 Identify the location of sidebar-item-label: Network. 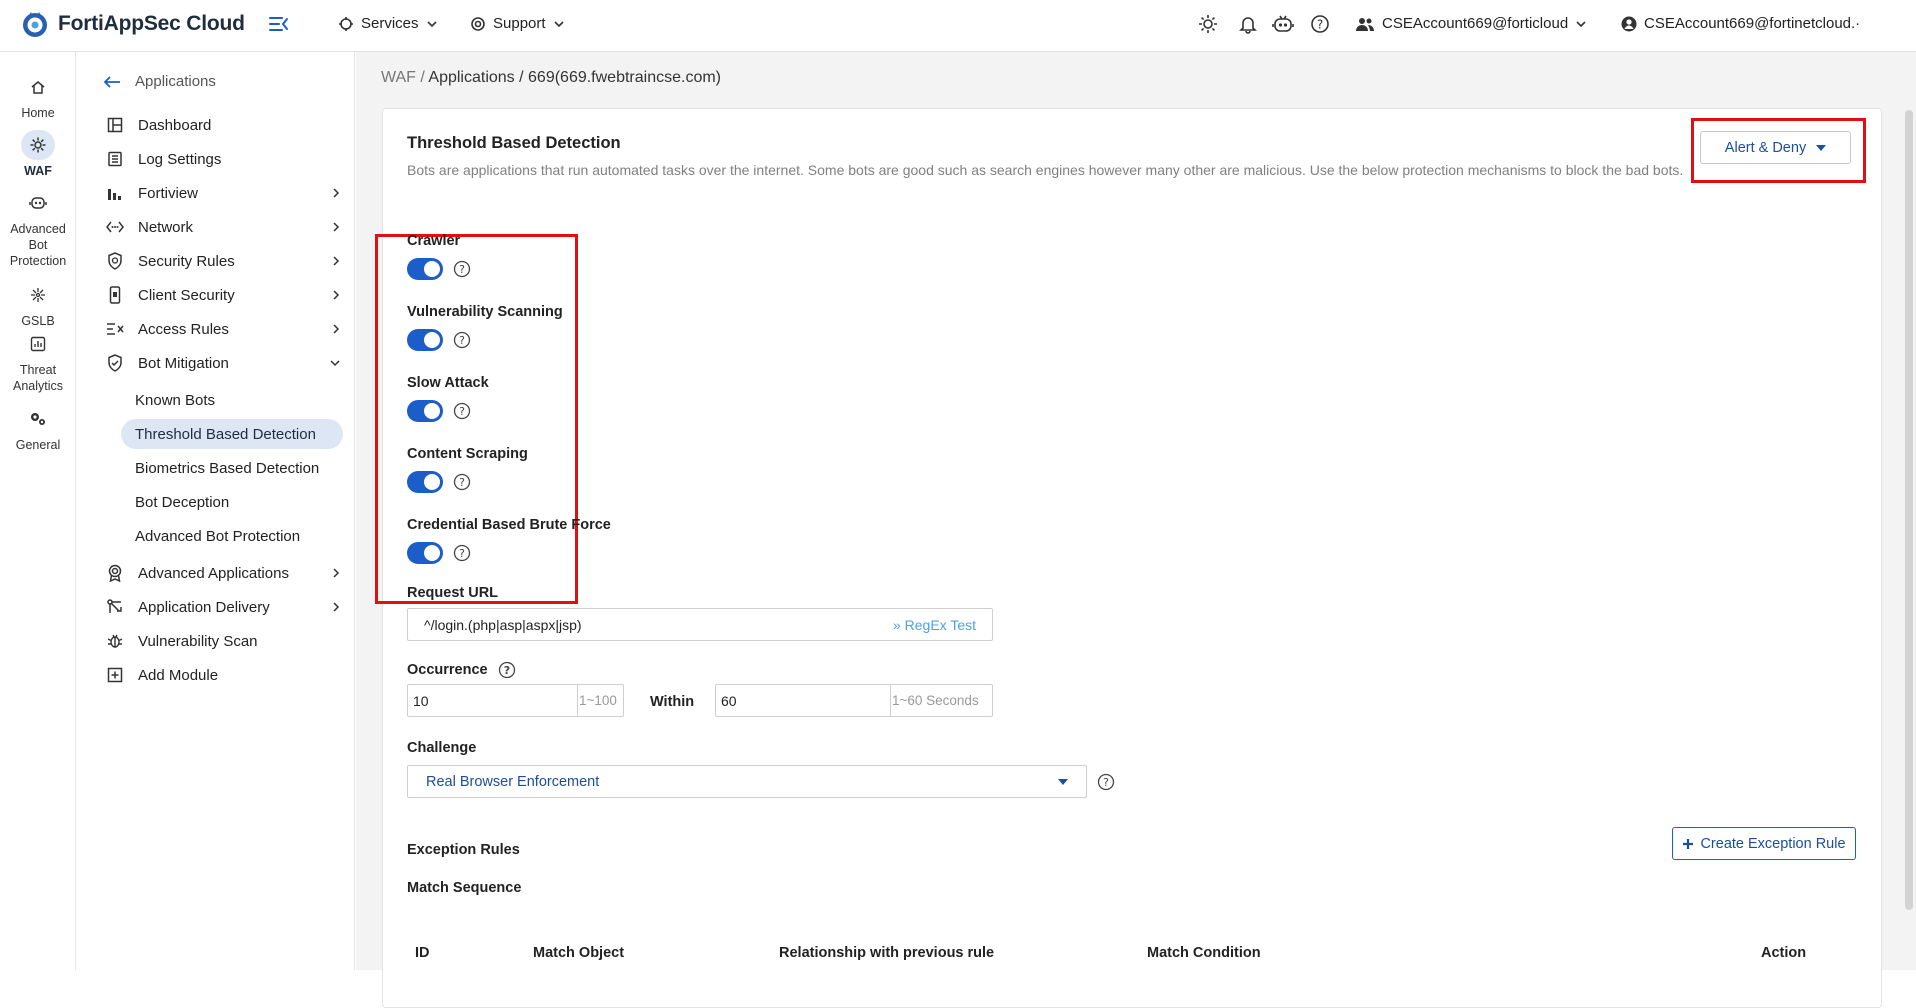
(166, 227).